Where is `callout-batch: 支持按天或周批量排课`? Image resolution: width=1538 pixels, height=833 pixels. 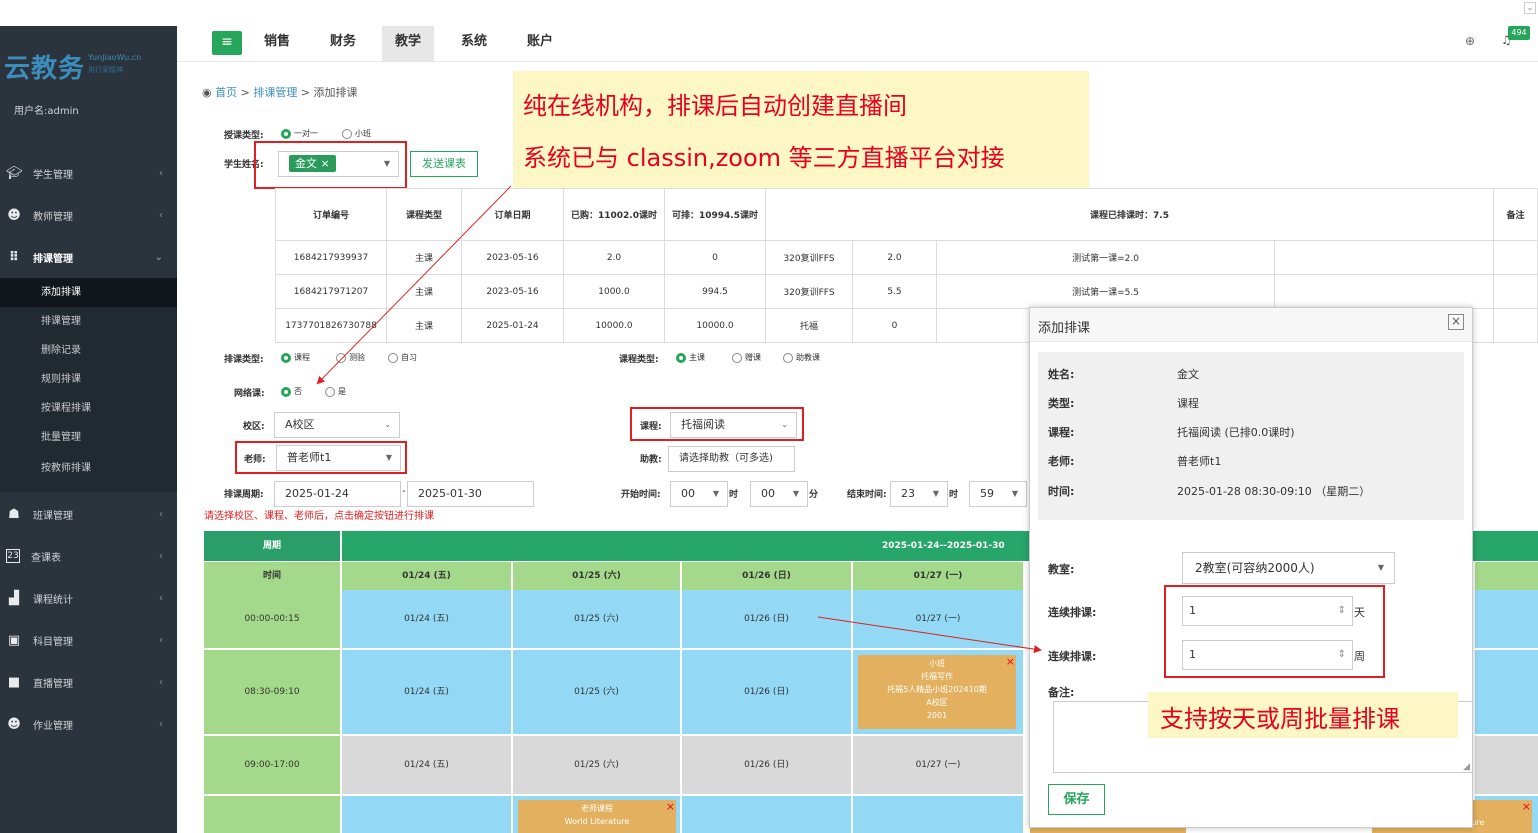 callout-batch: 支持按天或周批量排课 is located at coordinates (1303, 715).